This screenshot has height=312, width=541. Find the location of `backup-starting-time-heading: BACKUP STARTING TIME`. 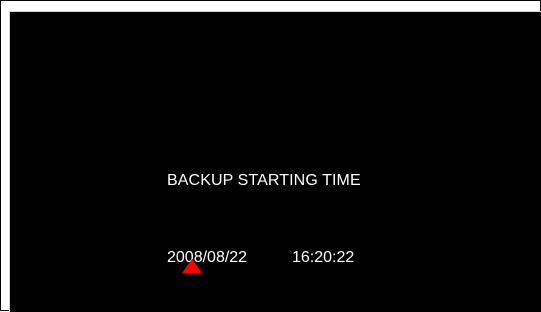

backup-starting-time-heading: BACKUP STARTING TIME is located at coordinates (264, 180).